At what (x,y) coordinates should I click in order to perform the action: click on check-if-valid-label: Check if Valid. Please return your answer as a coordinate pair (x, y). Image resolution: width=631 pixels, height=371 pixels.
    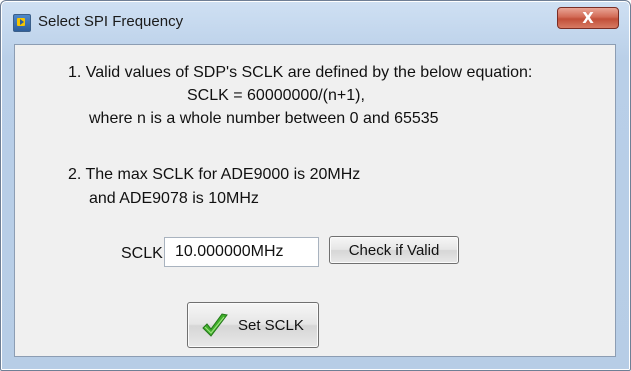
    Looking at the image, I should click on (394, 250).